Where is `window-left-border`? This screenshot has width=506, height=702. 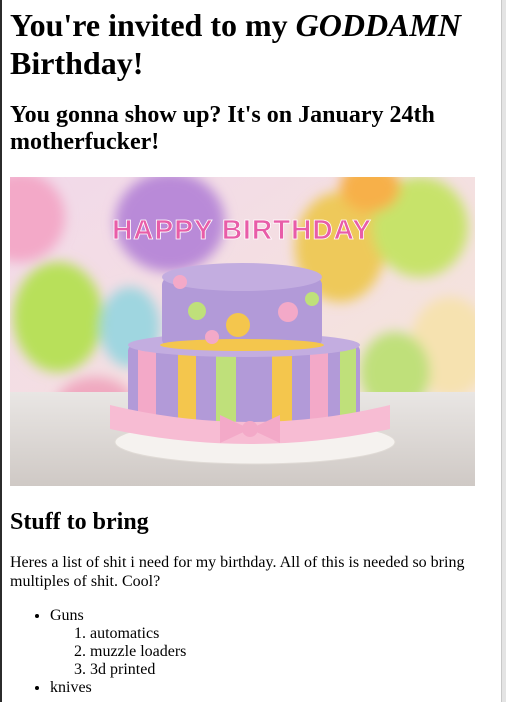
window-left-border is located at coordinates (1, 351).